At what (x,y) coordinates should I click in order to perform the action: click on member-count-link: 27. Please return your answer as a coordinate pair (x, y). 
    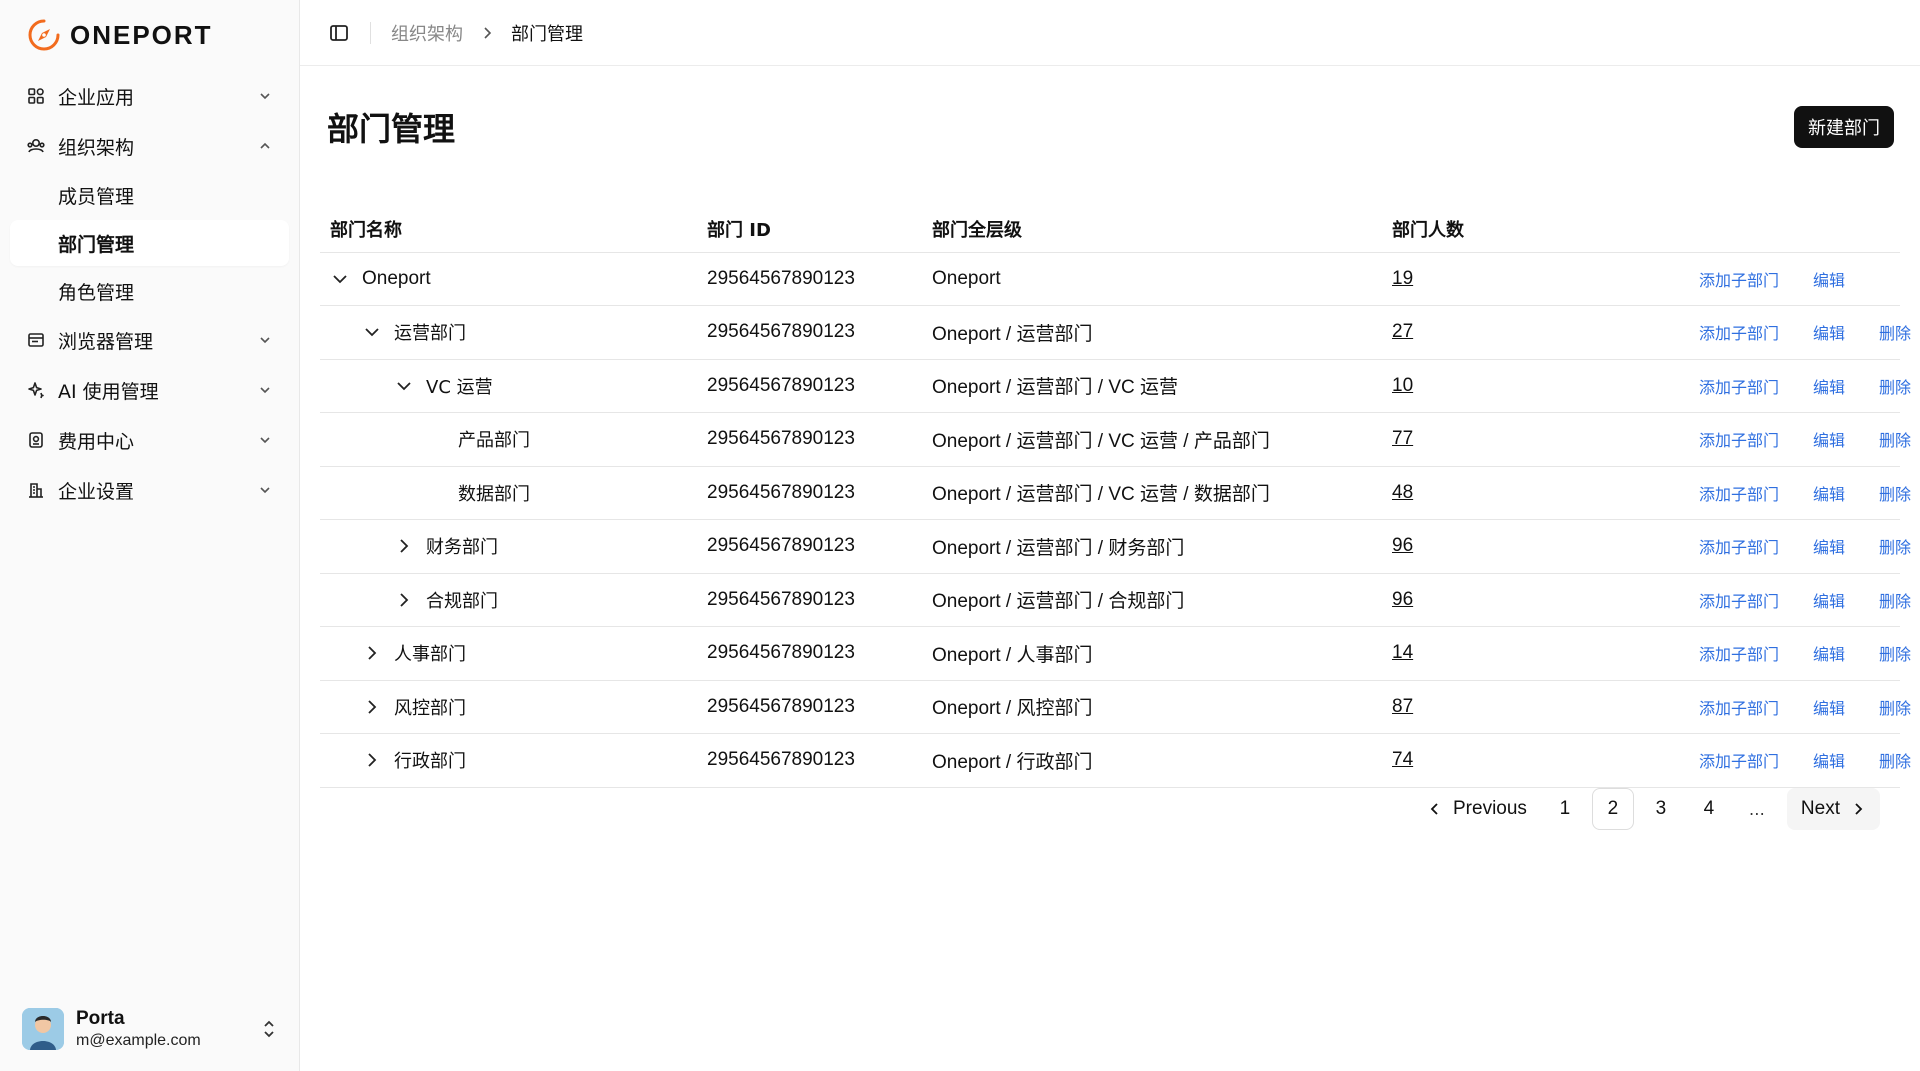
    Looking at the image, I should click on (1402, 331).